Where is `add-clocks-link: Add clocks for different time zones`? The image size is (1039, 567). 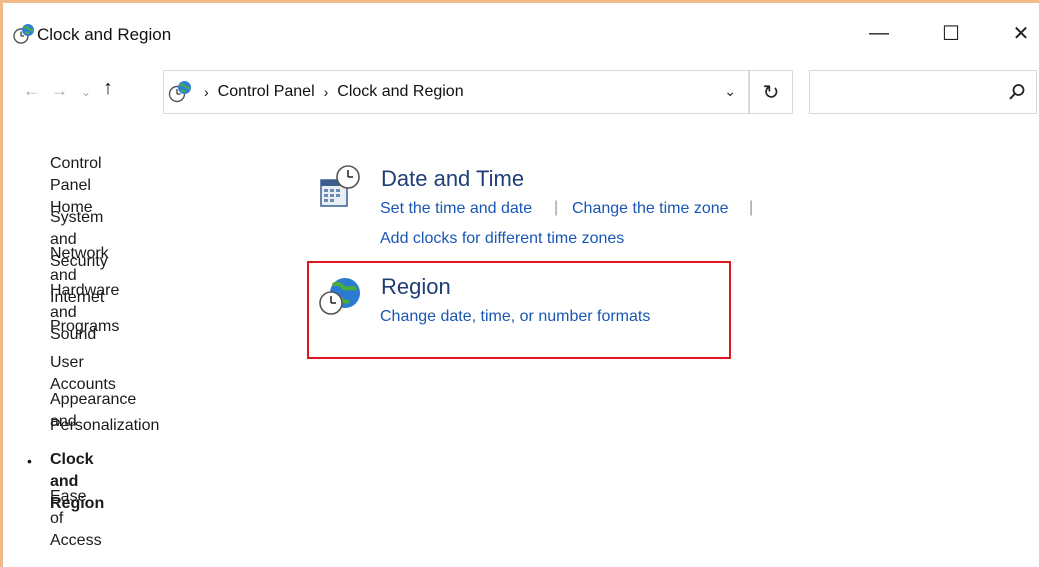 add-clocks-link: Add clocks for different time zones is located at coordinates (502, 239).